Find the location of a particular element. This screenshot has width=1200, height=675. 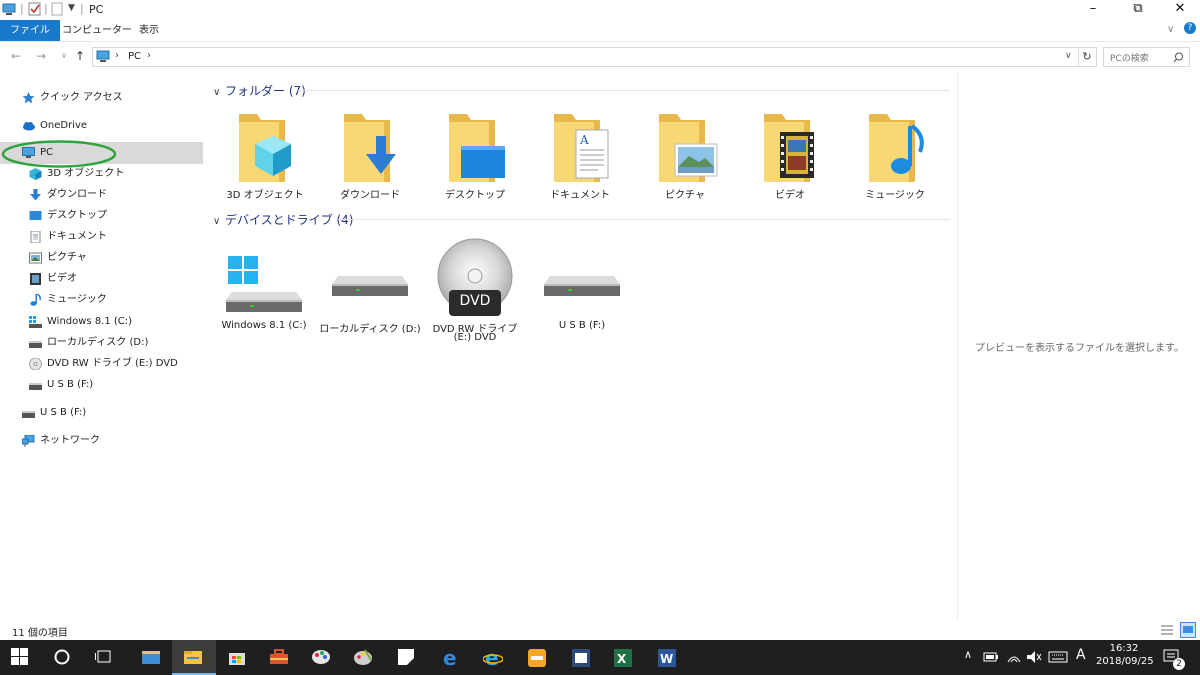

folder-label: ダウンロード is located at coordinates (370, 195).